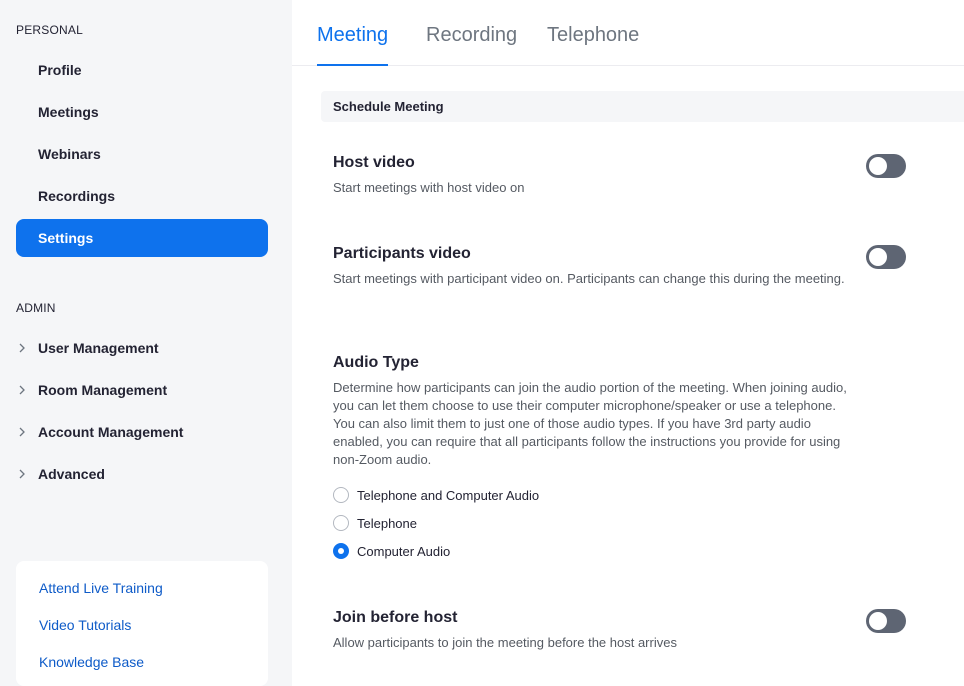 Image resolution: width=964 pixels, height=686 pixels. I want to click on sidebar-item-label: Account Management, so click(111, 432).